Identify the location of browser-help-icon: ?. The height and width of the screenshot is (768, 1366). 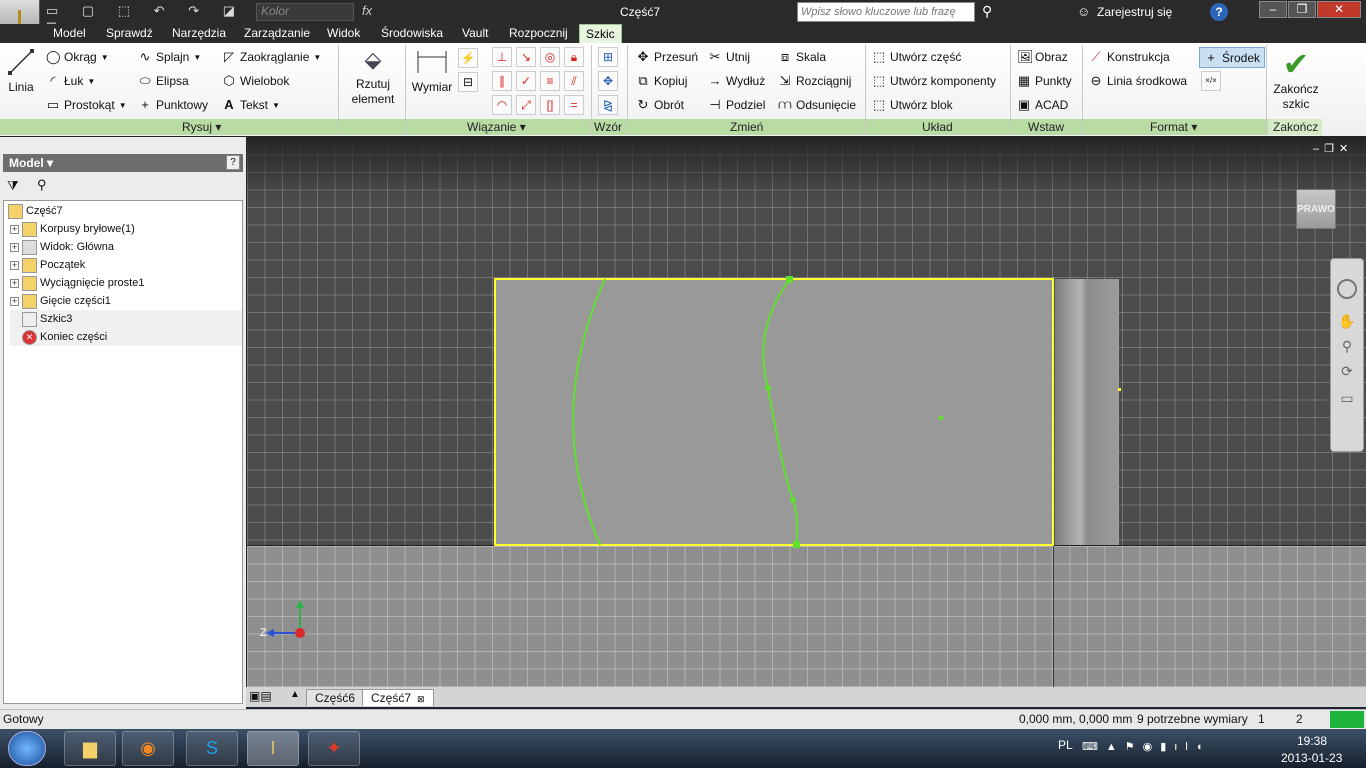
(233, 162).